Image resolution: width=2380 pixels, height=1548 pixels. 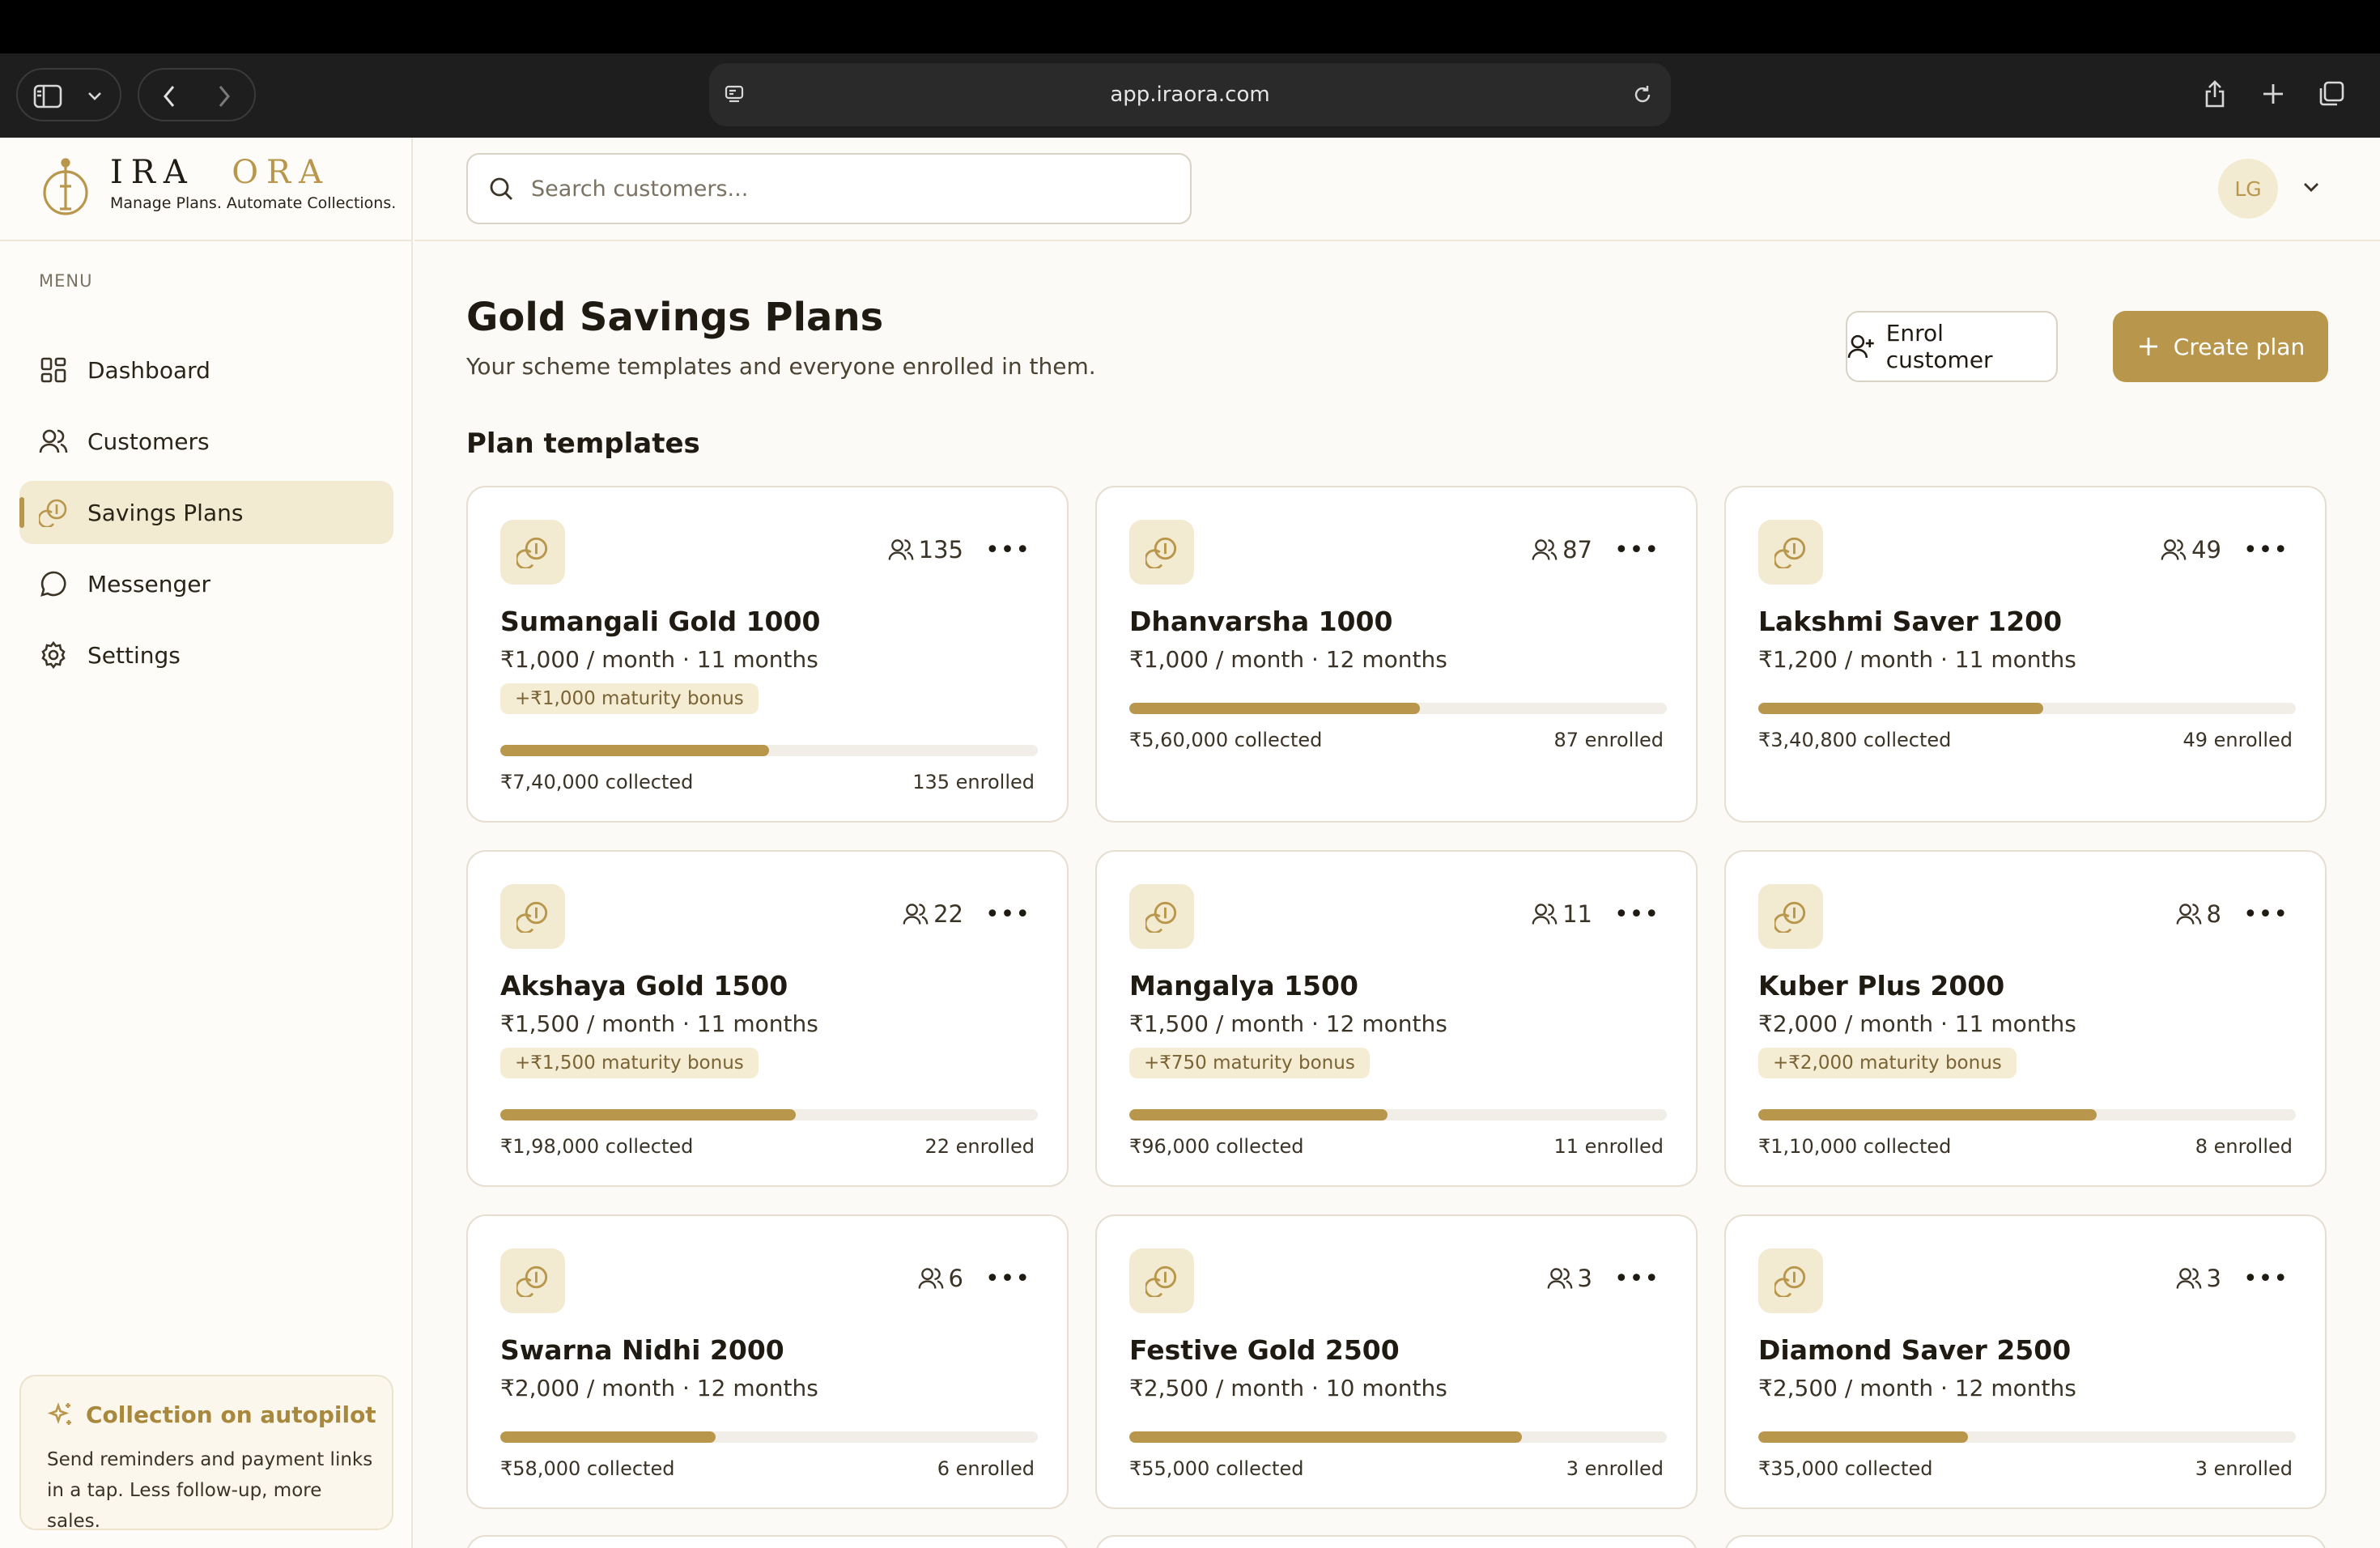 I want to click on tabs-overview-icon, so click(x=2331, y=94).